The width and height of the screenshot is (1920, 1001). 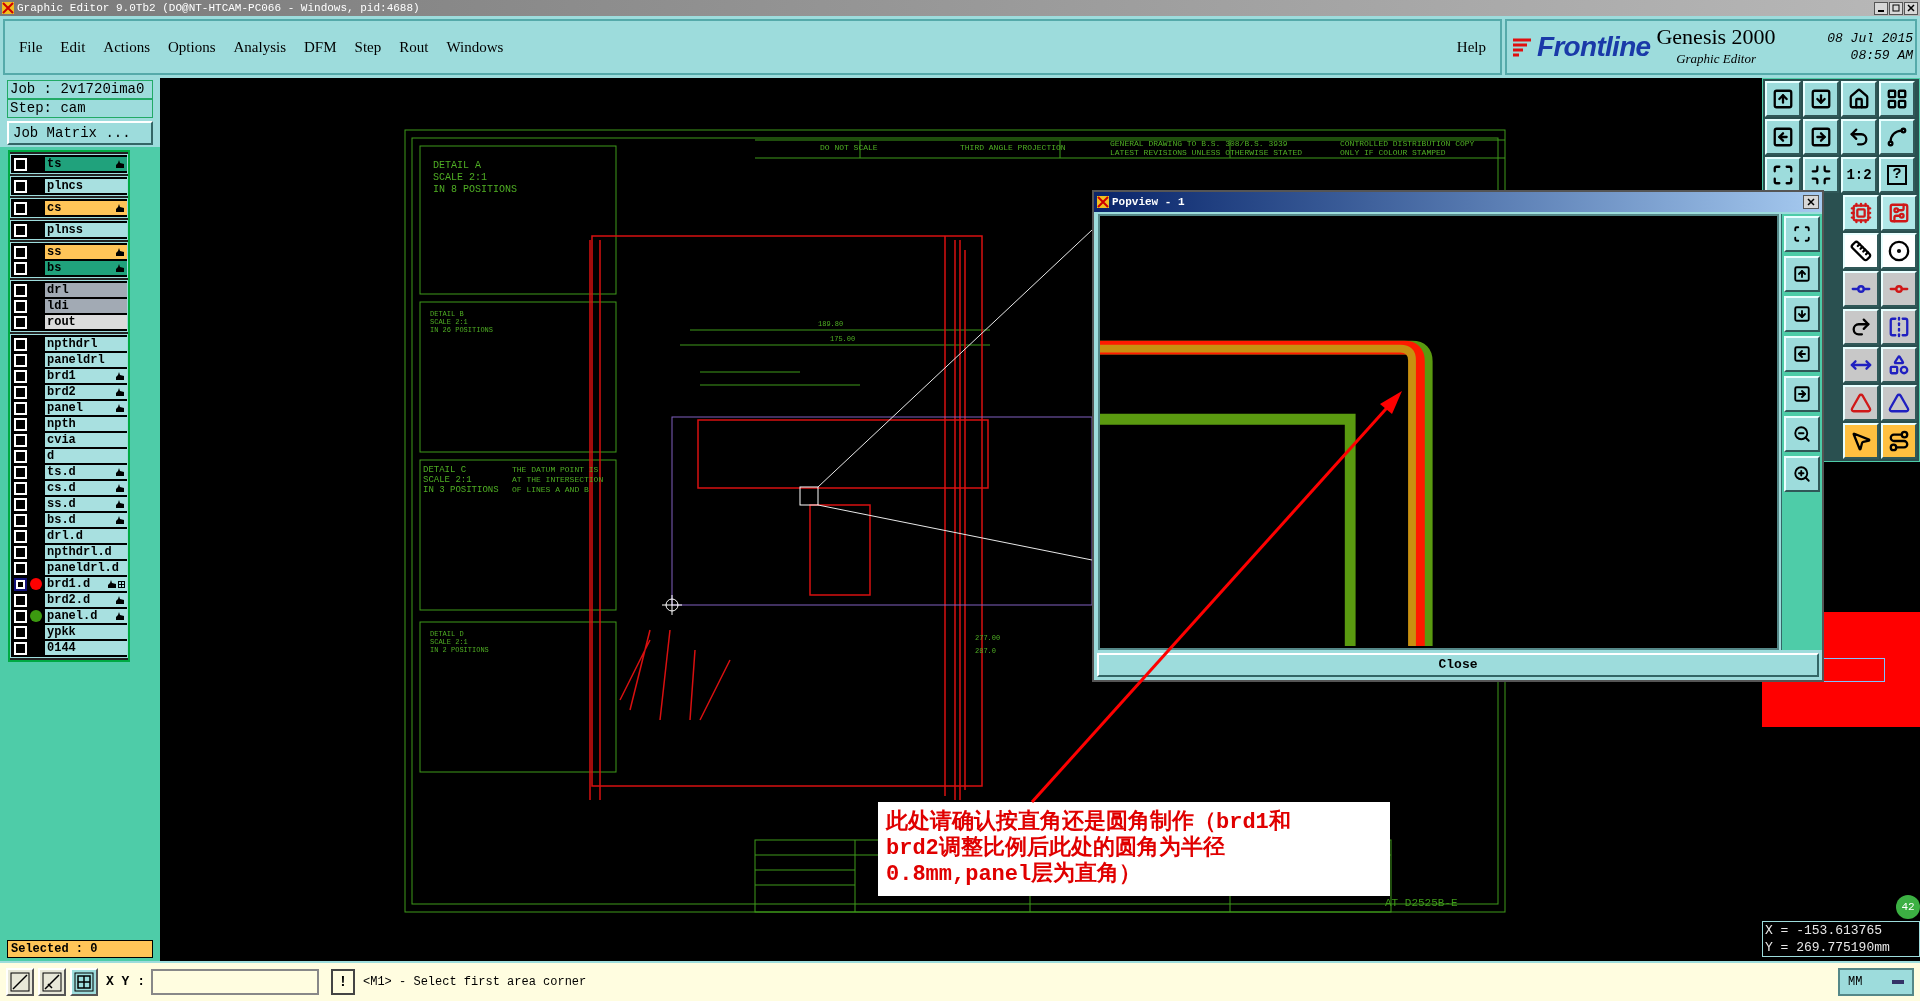 What do you see at coordinates (86, 488) in the screenshot?
I see `layer-name: cs.d` at bounding box center [86, 488].